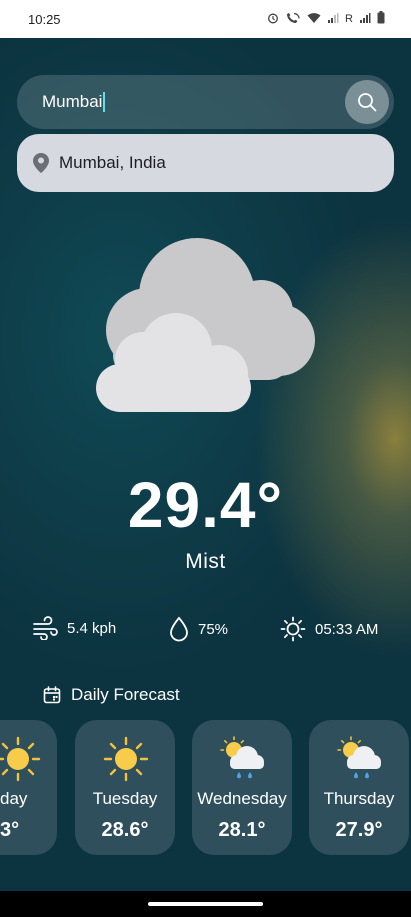 The height and width of the screenshot is (917, 411). I want to click on status-bar: 10:25 R, so click(205, 19).